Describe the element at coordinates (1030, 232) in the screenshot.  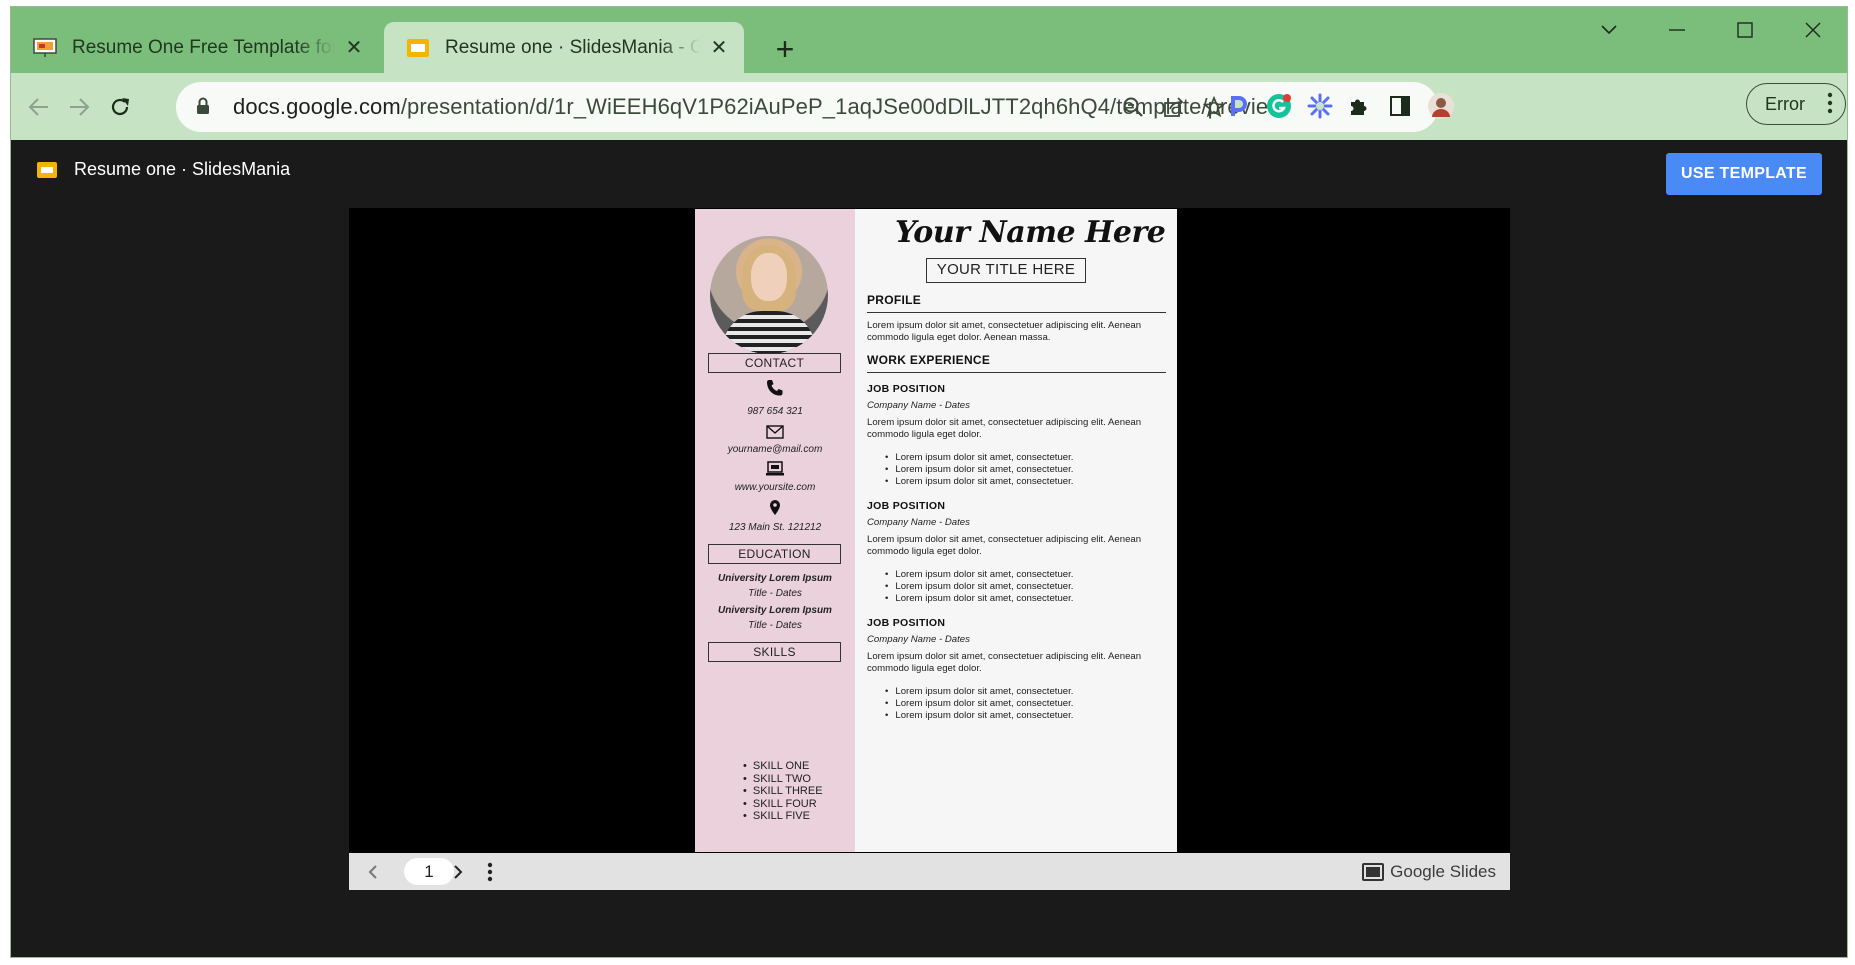
I see `resume-name: Your Name Here` at that location.